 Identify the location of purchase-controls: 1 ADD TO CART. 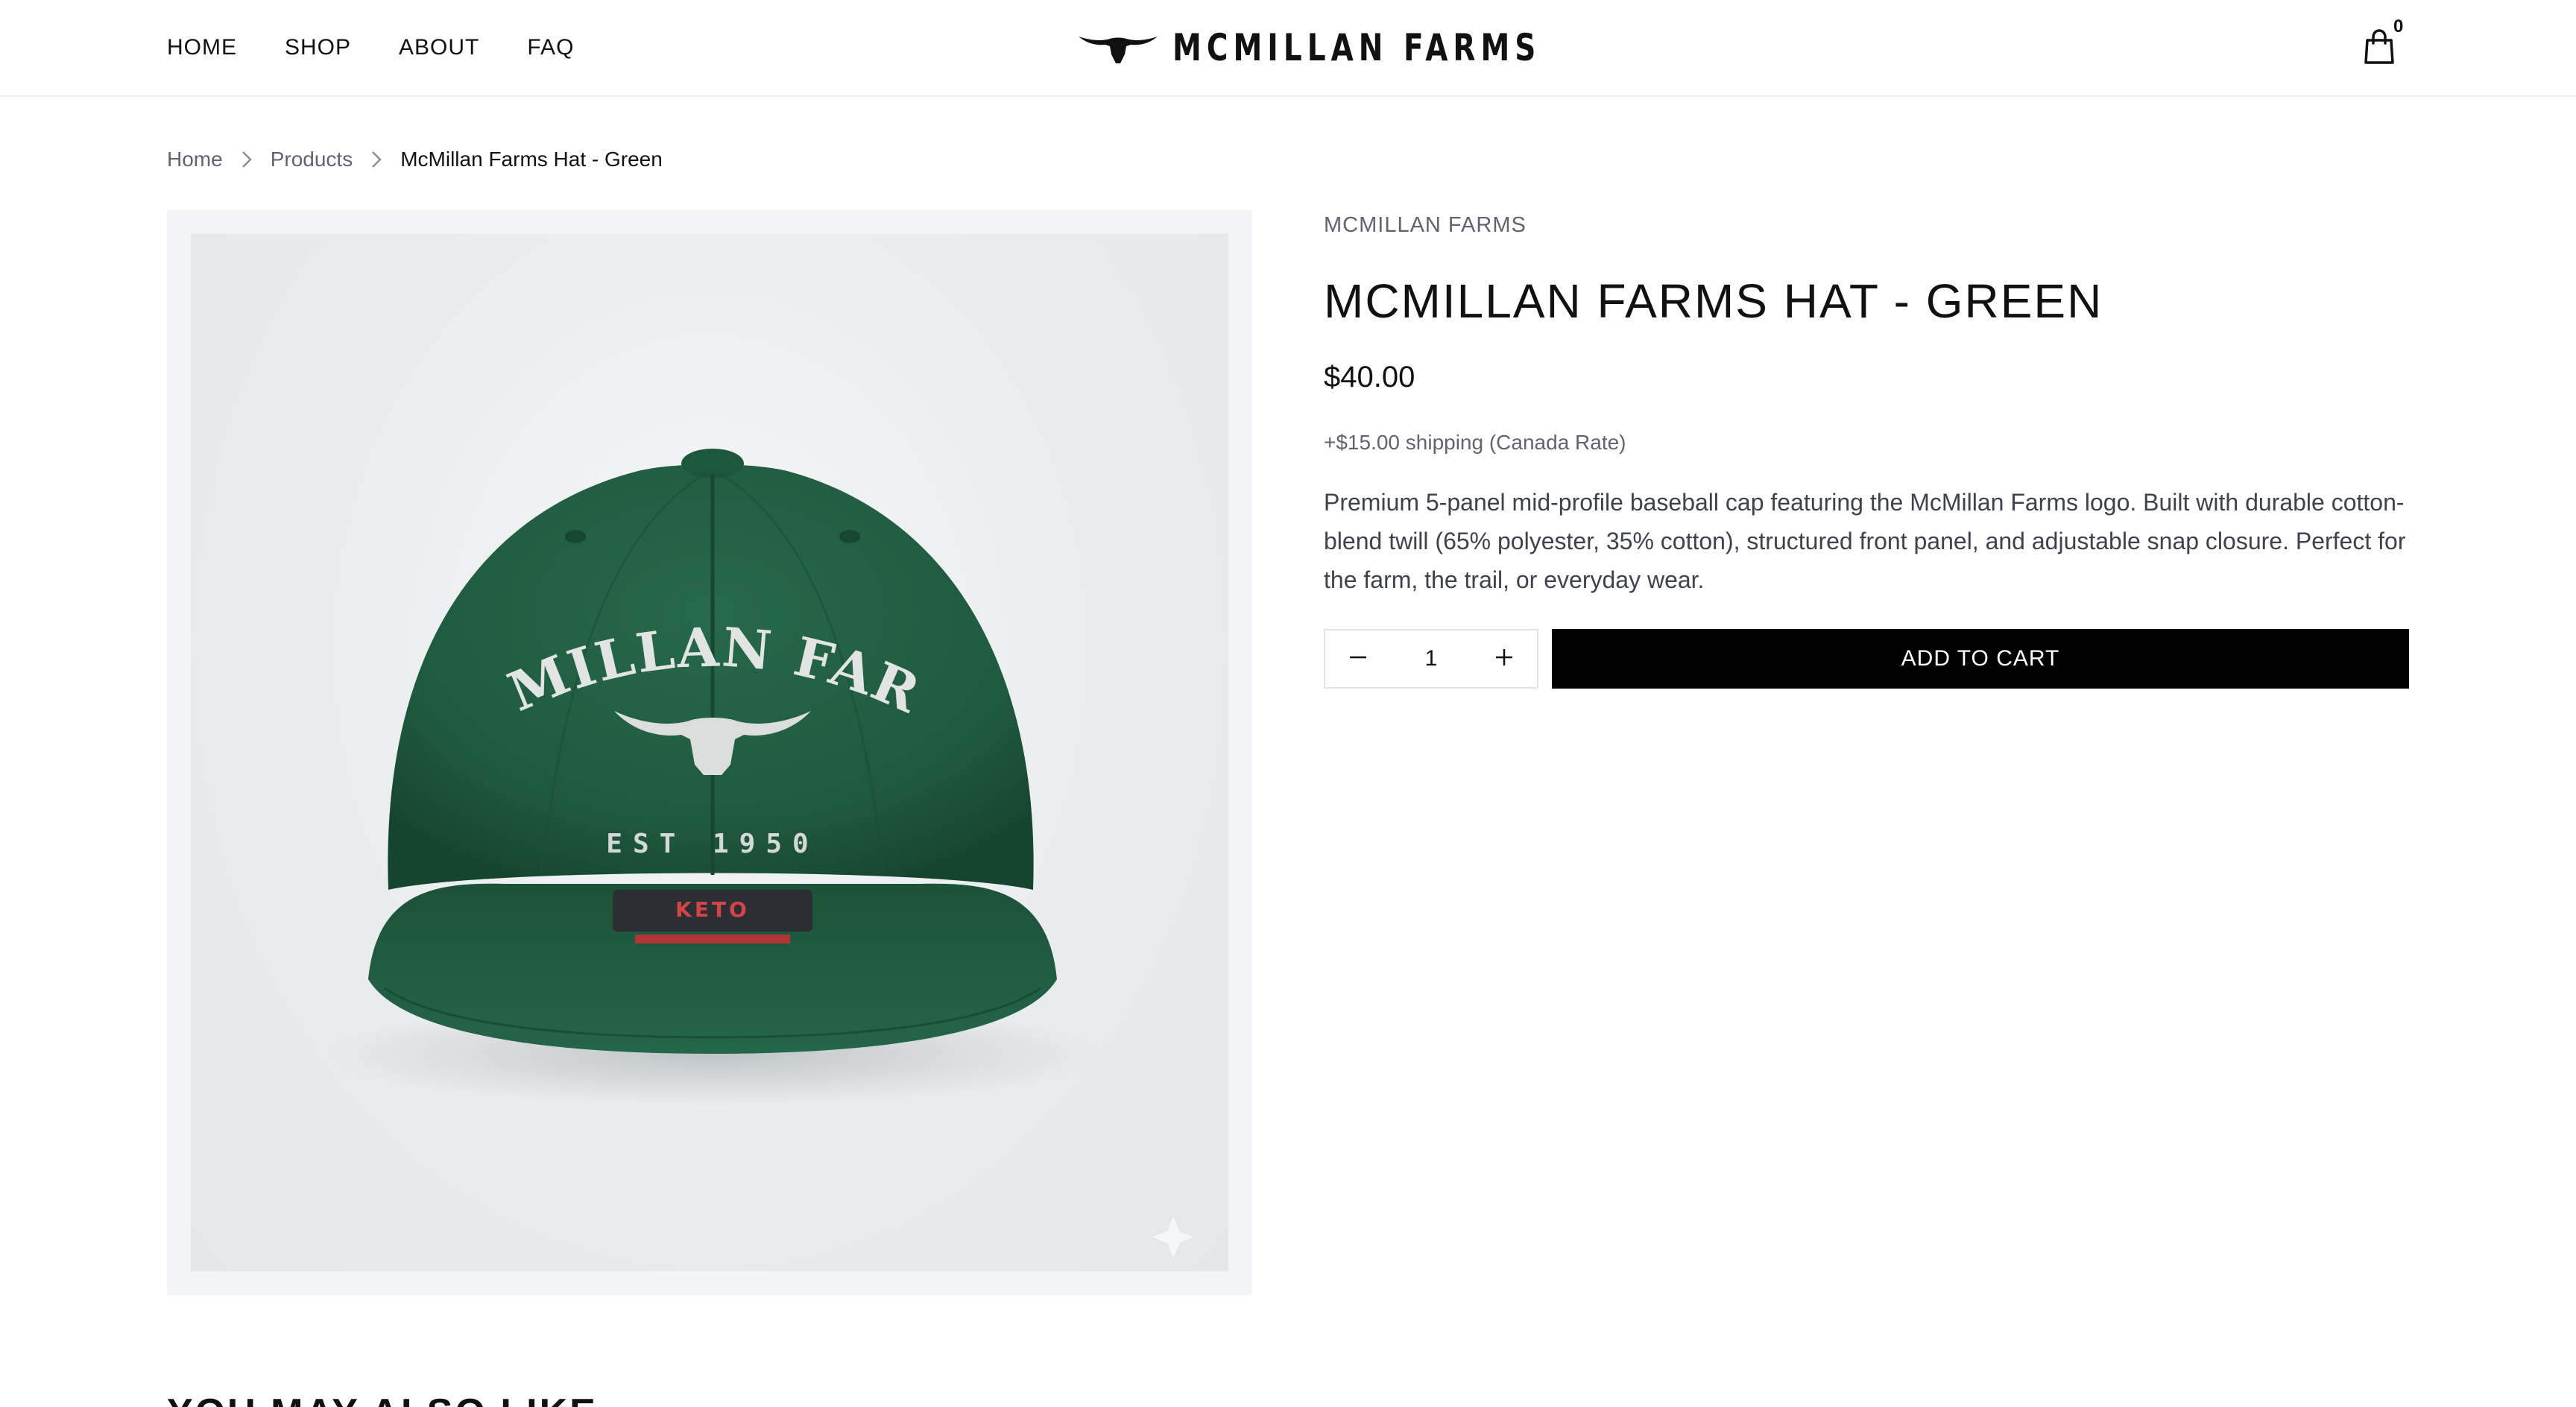
(1866, 659).